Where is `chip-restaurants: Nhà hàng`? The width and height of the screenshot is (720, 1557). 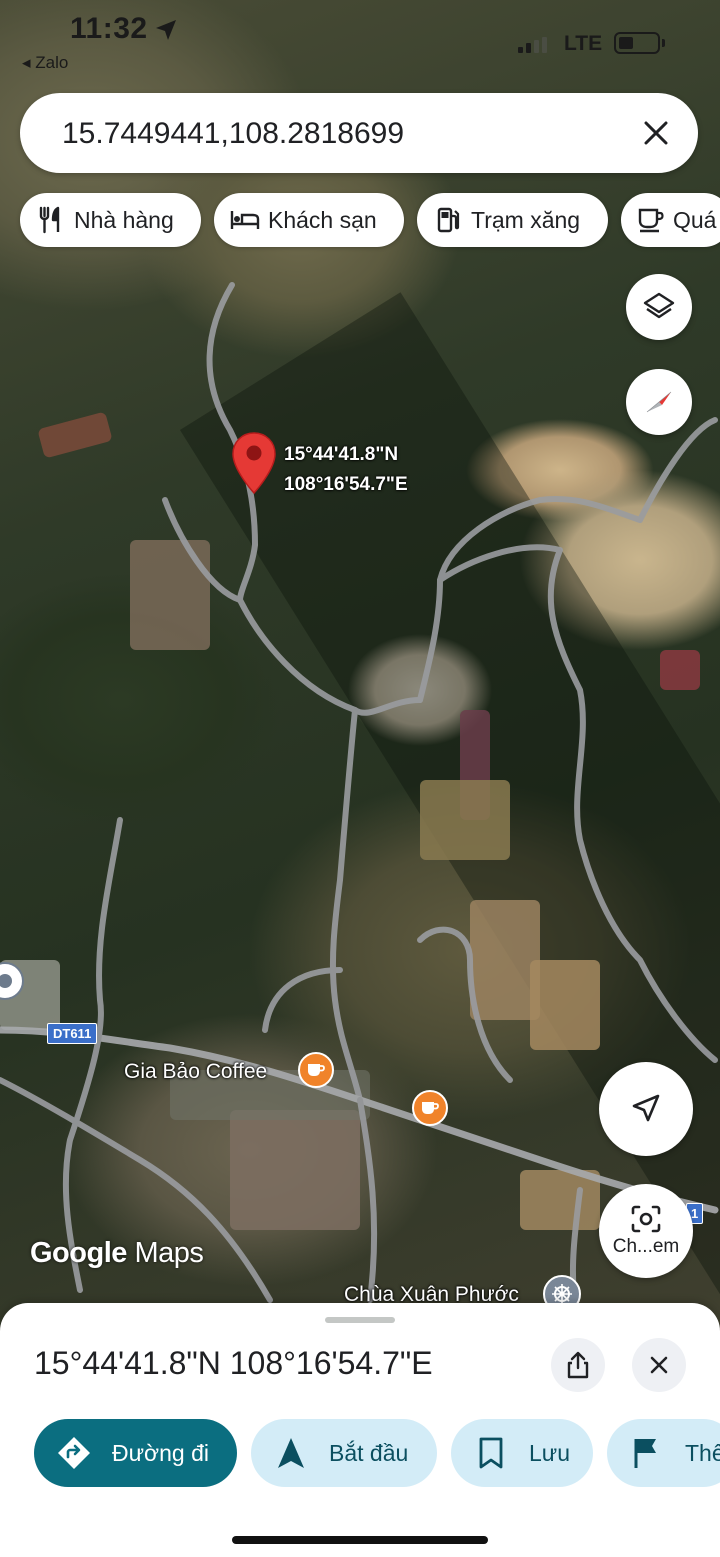
chip-restaurants: Nhà hàng is located at coordinates (110, 220).